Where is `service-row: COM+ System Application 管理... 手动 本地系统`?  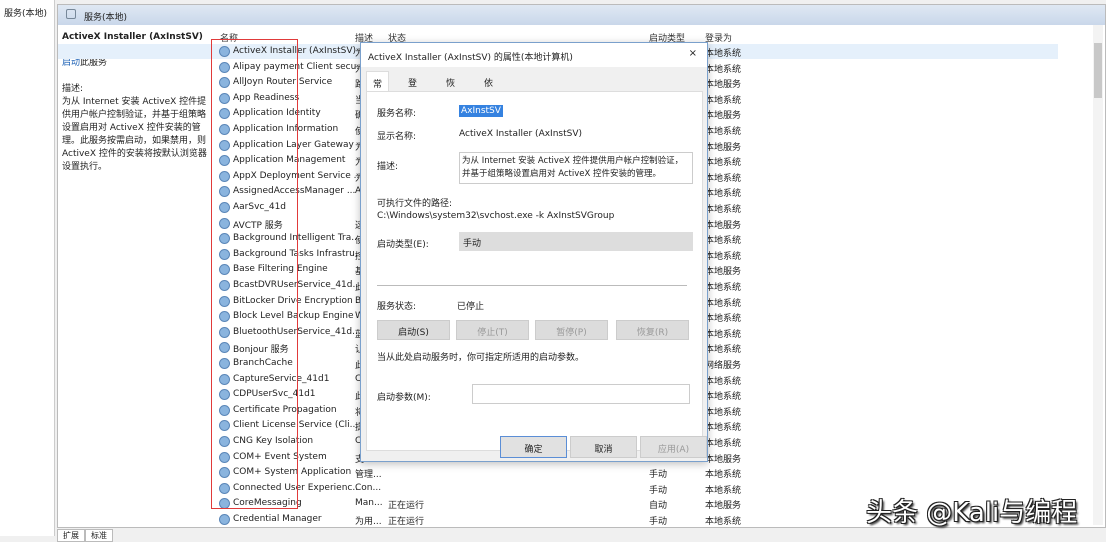 service-row: COM+ System Application 管理... 手动 本地系统 is located at coordinates (558, 472).